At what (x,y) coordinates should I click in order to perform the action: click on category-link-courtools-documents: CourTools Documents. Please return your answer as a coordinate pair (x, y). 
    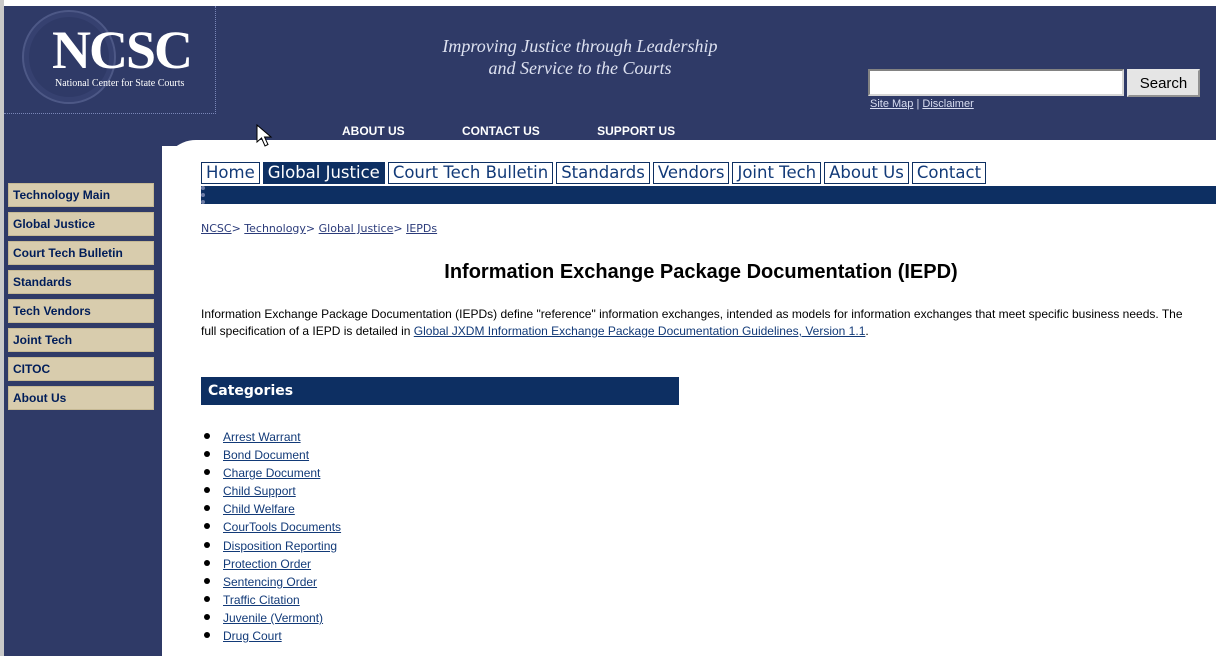
    Looking at the image, I should click on (282, 527).